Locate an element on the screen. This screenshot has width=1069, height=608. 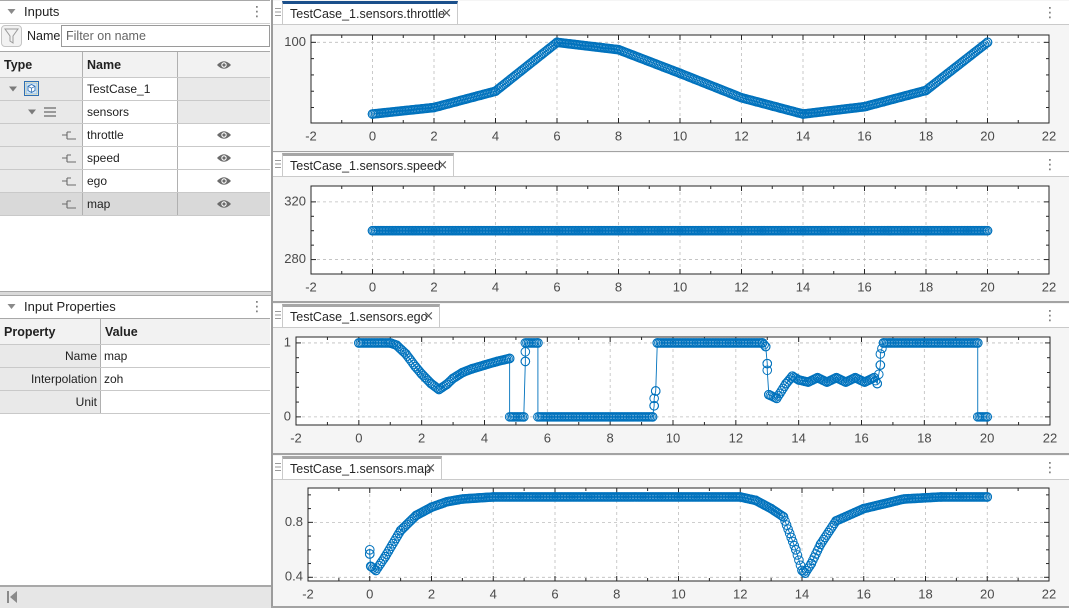
tree-row-ego: ego is located at coordinates (135, 181).